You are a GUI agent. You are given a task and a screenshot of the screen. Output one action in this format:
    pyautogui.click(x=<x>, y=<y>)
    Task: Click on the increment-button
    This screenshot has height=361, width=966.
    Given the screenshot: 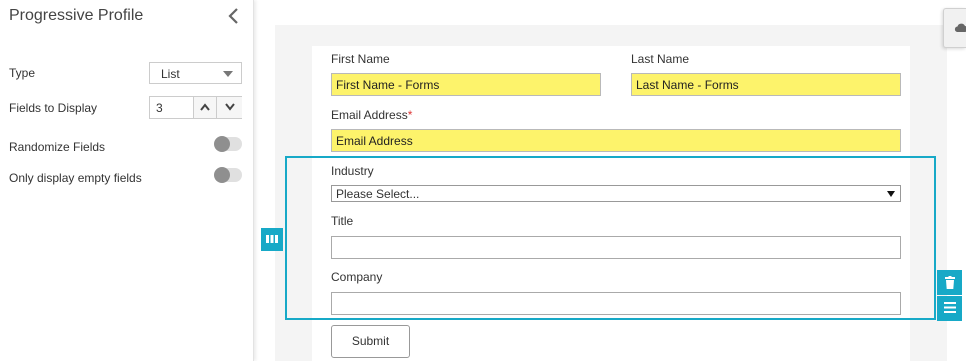 What is the action you would take?
    pyautogui.click(x=204, y=107)
    